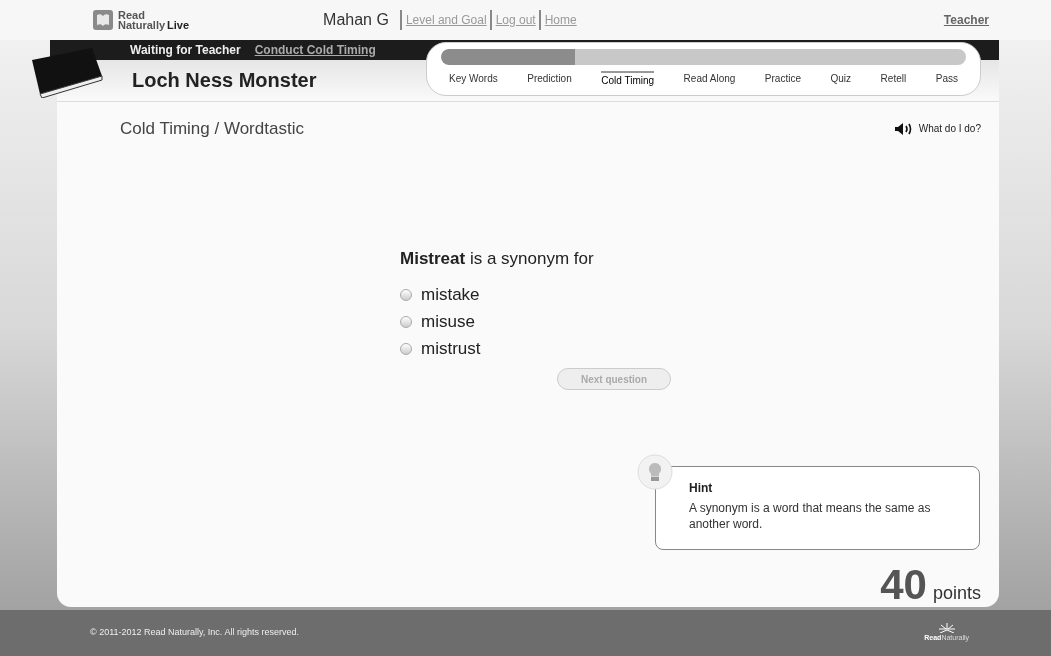  What do you see at coordinates (132, 15) in the screenshot?
I see `logo-text: Read` at bounding box center [132, 15].